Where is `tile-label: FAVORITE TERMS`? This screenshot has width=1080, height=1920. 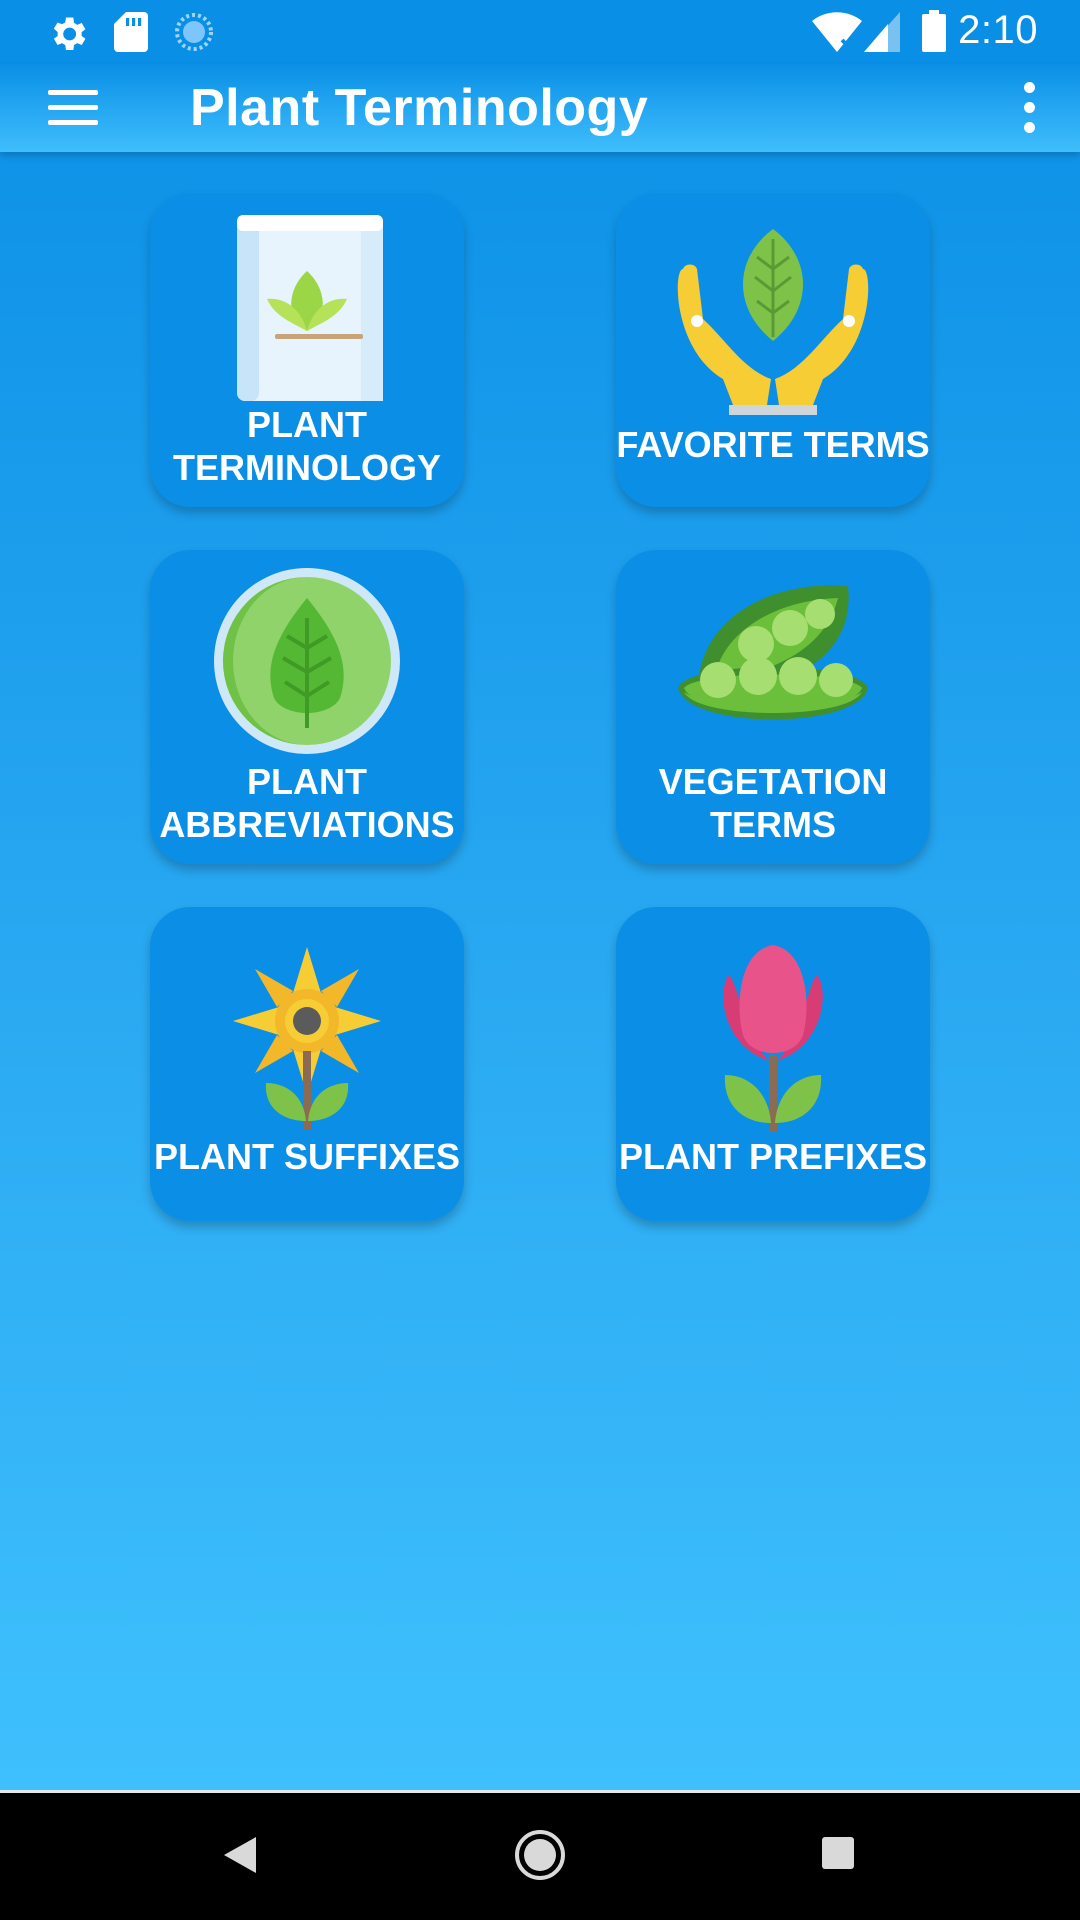
tile-label: FAVORITE TERMS is located at coordinates (773, 444).